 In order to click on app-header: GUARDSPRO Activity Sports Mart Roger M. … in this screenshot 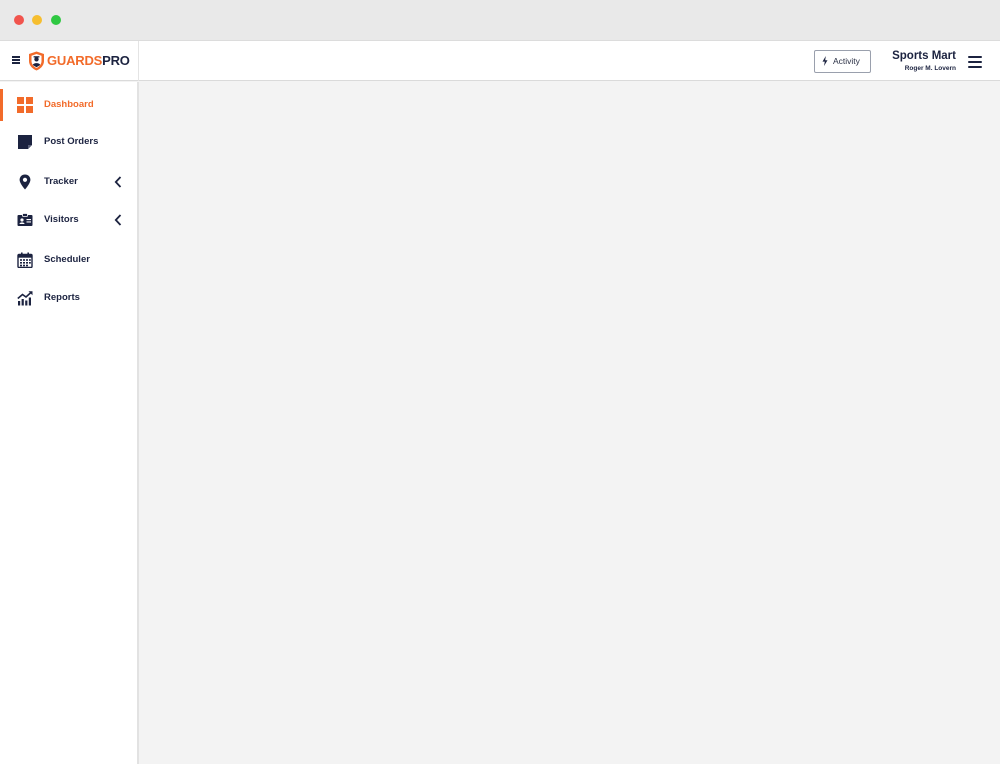, I will do `click(500, 61)`.